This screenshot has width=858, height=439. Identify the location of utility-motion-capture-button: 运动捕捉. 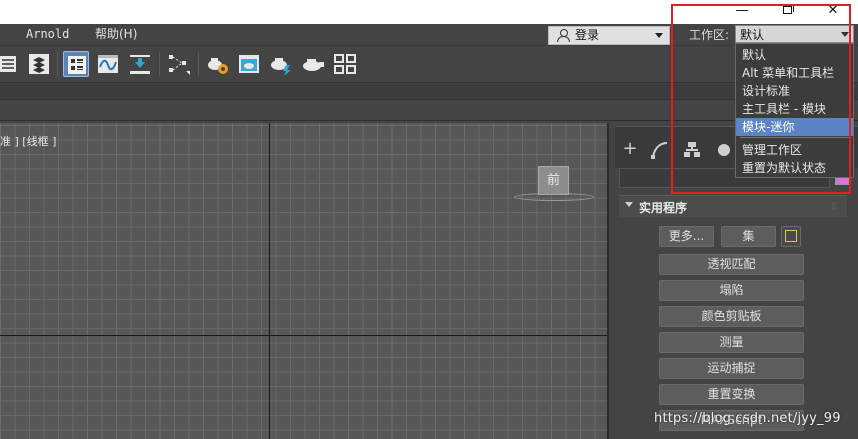
(731, 368).